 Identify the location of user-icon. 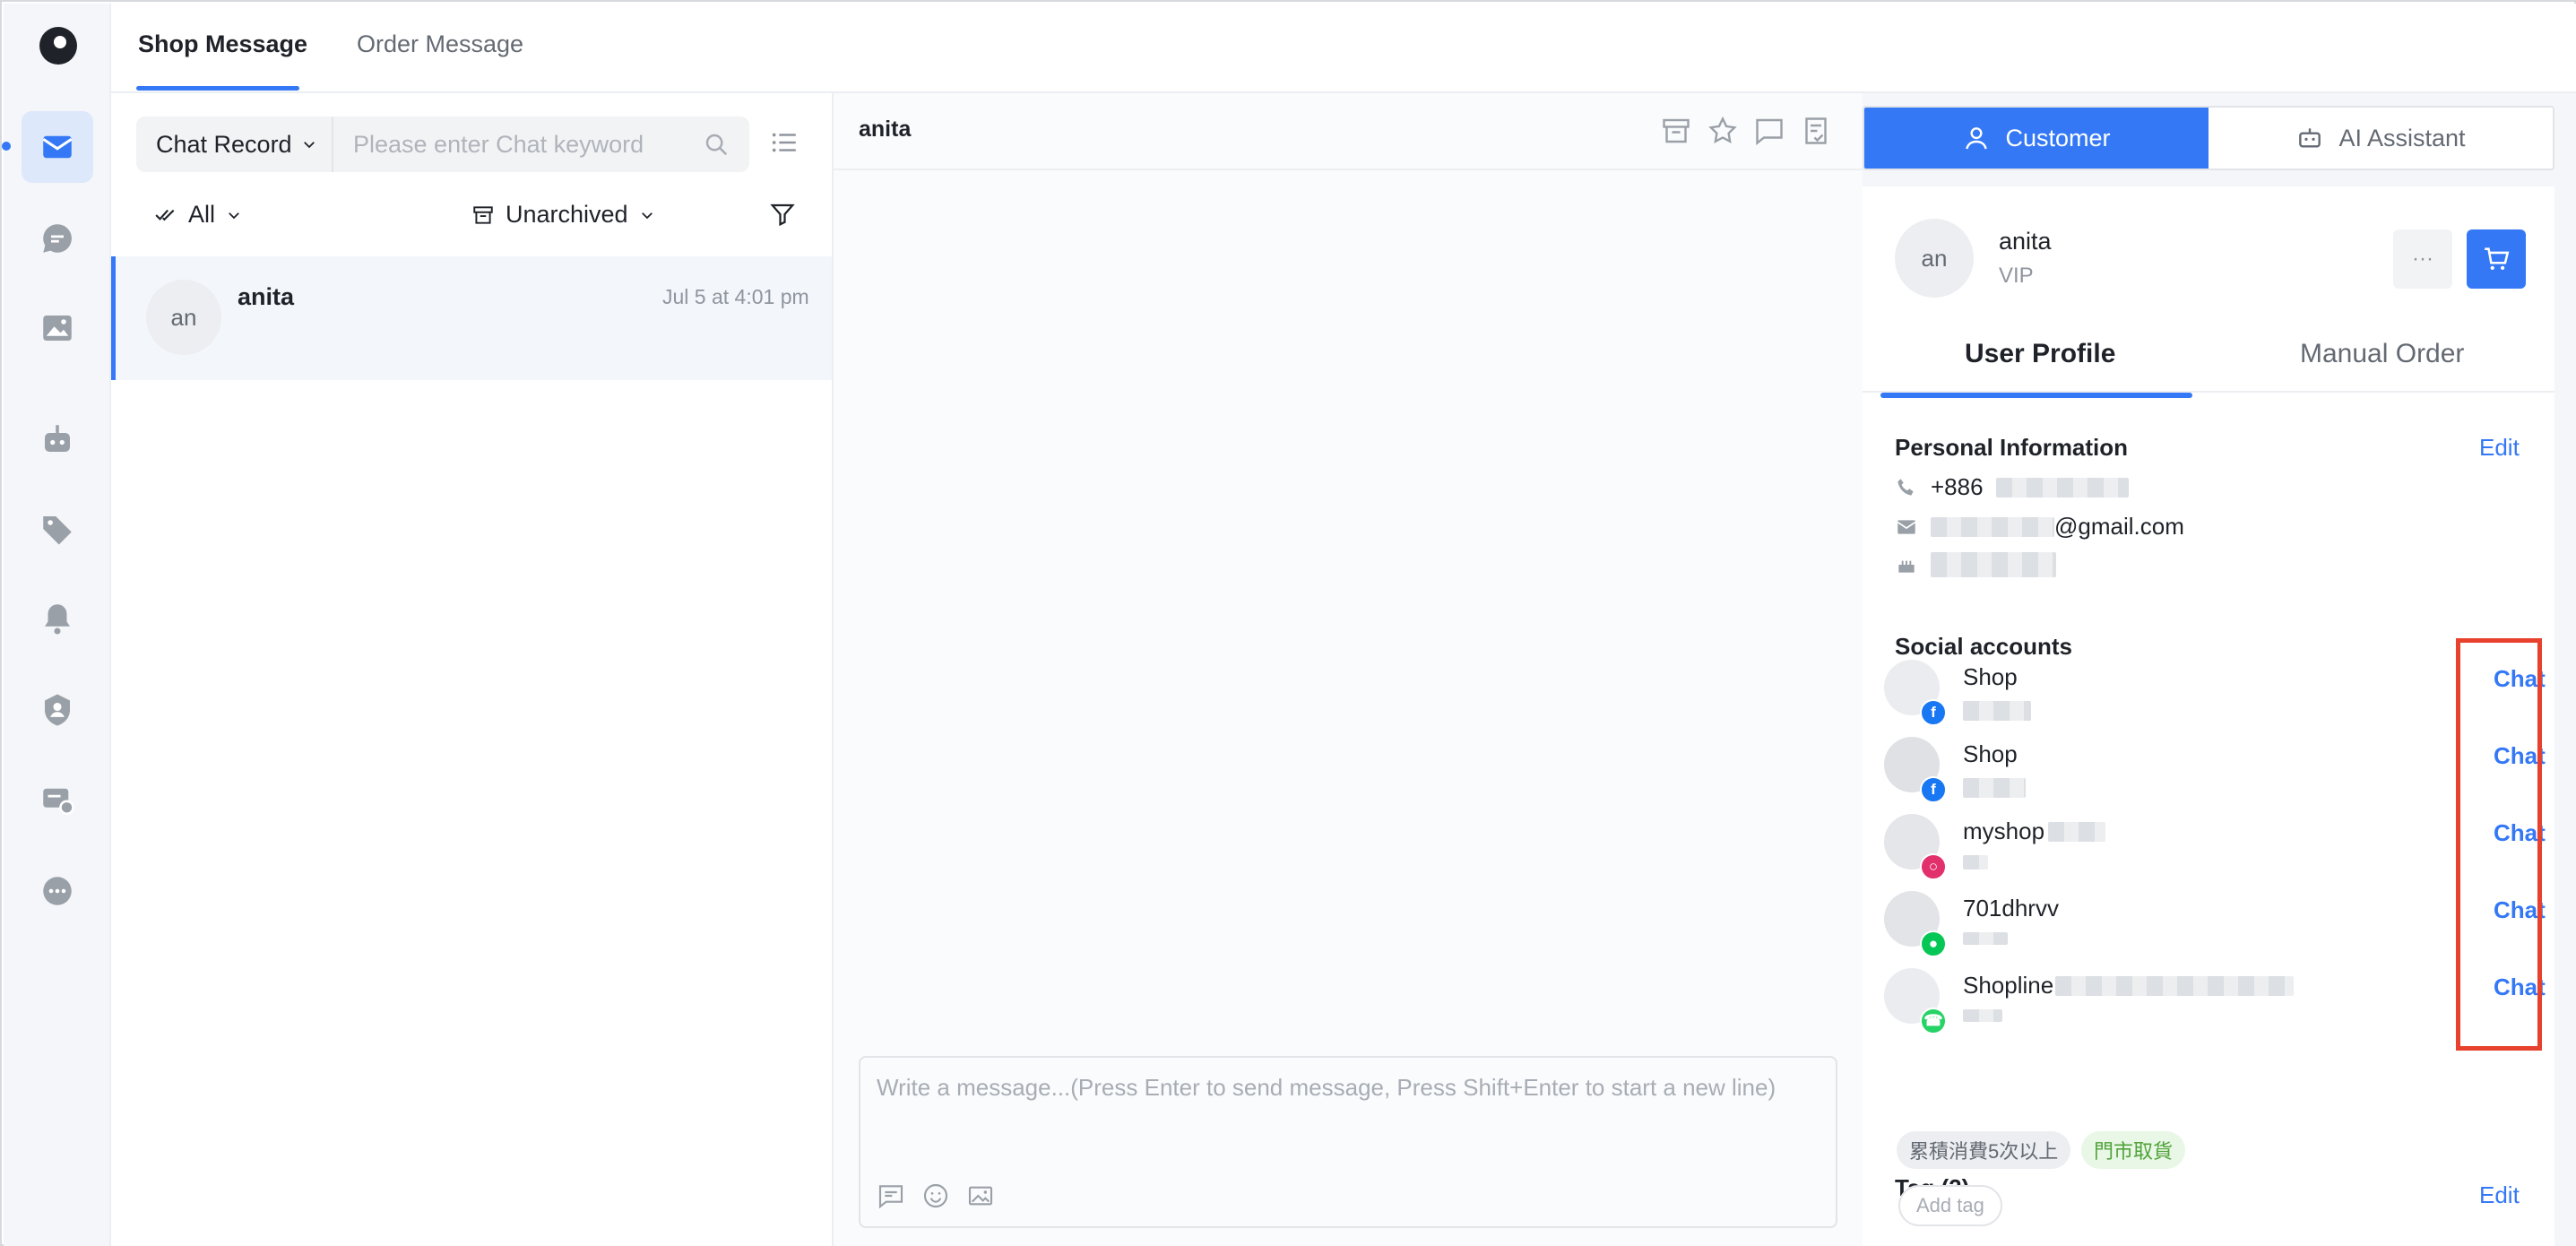
(1977, 138).